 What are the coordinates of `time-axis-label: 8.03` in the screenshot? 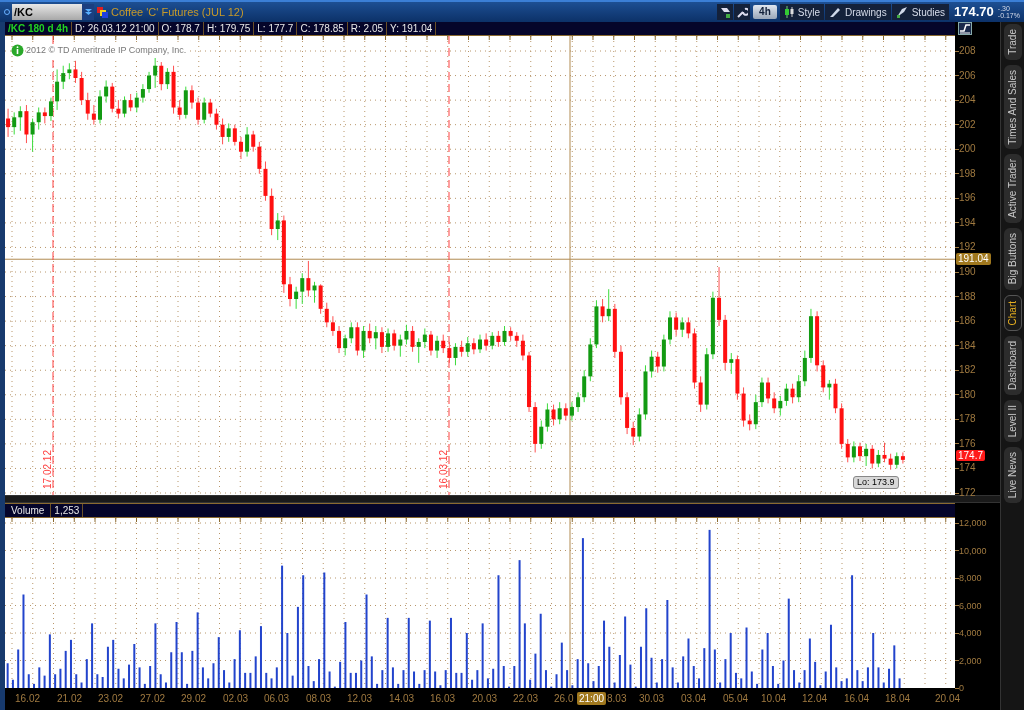 It's located at (617, 699).